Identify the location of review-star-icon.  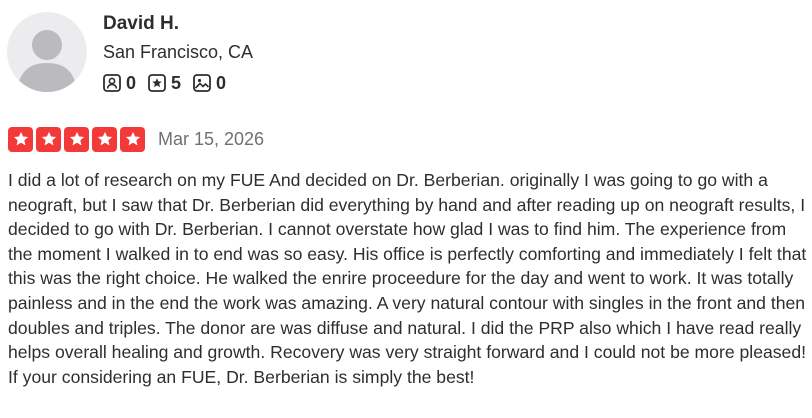
(157, 83).